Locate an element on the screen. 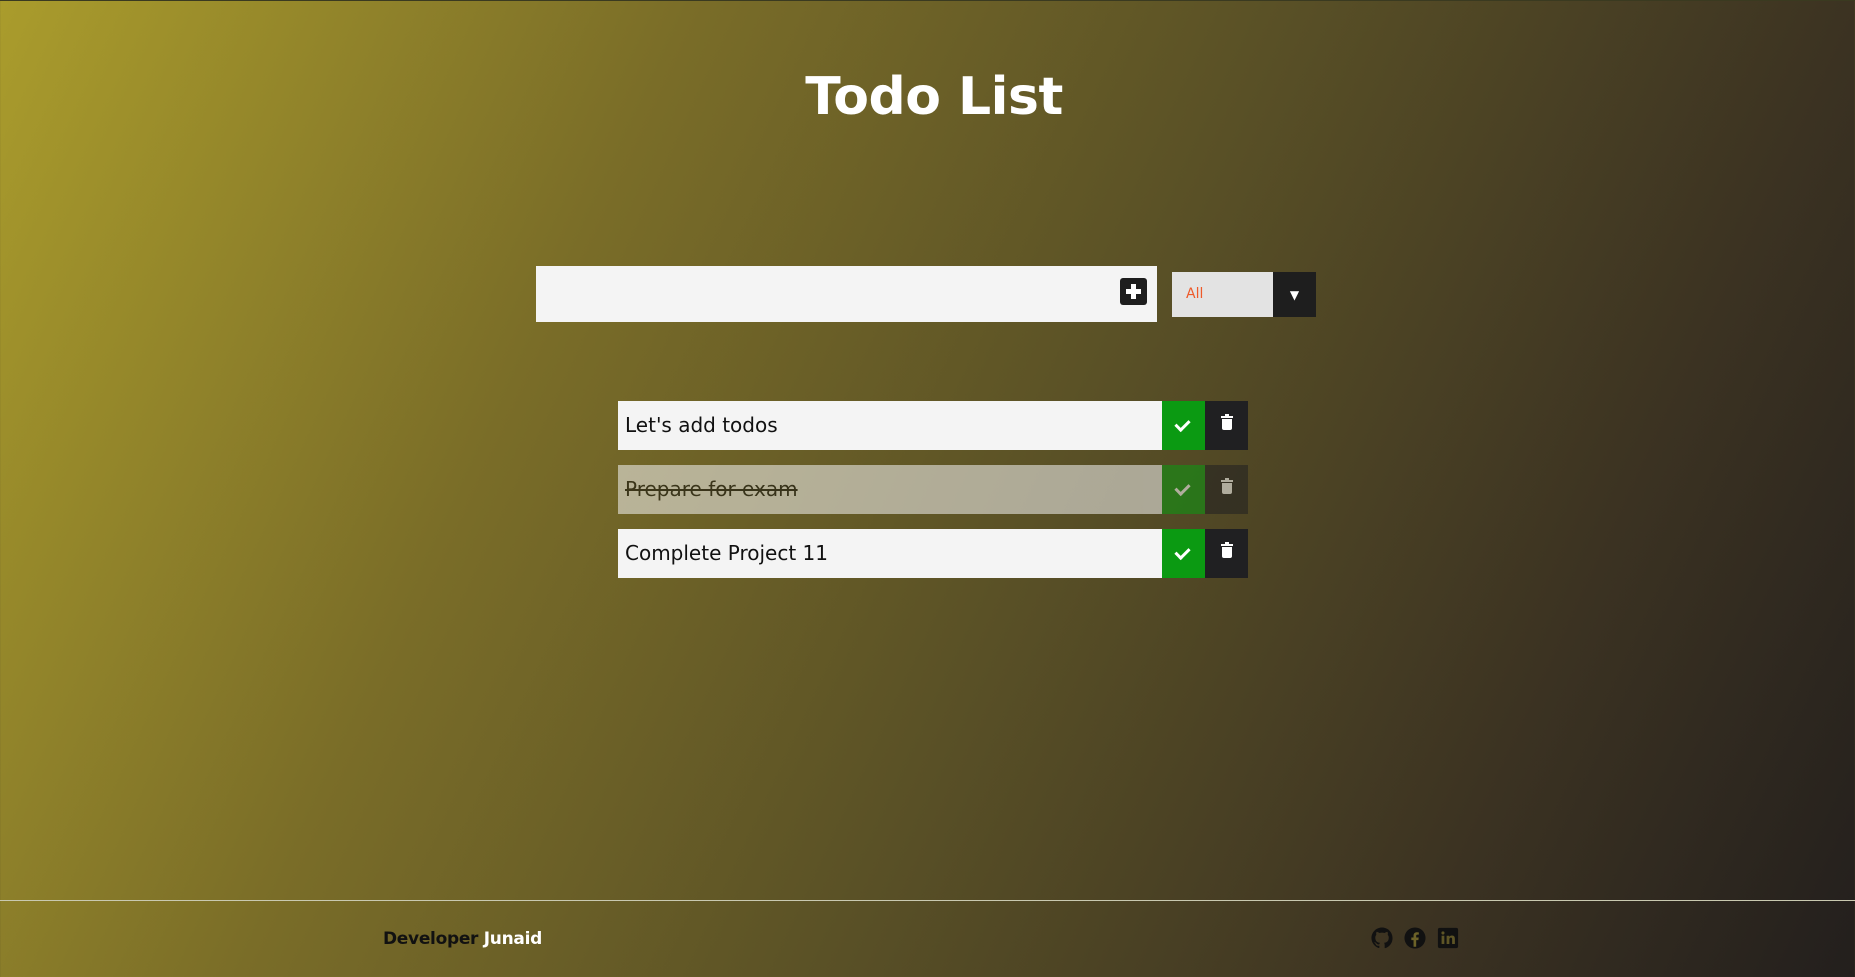  page-title: Todo List is located at coordinates (934, 97).